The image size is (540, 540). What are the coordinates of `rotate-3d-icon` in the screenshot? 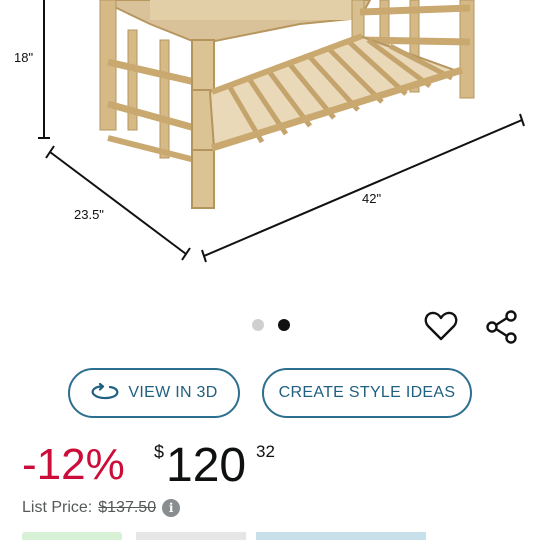 It's located at (105, 391).